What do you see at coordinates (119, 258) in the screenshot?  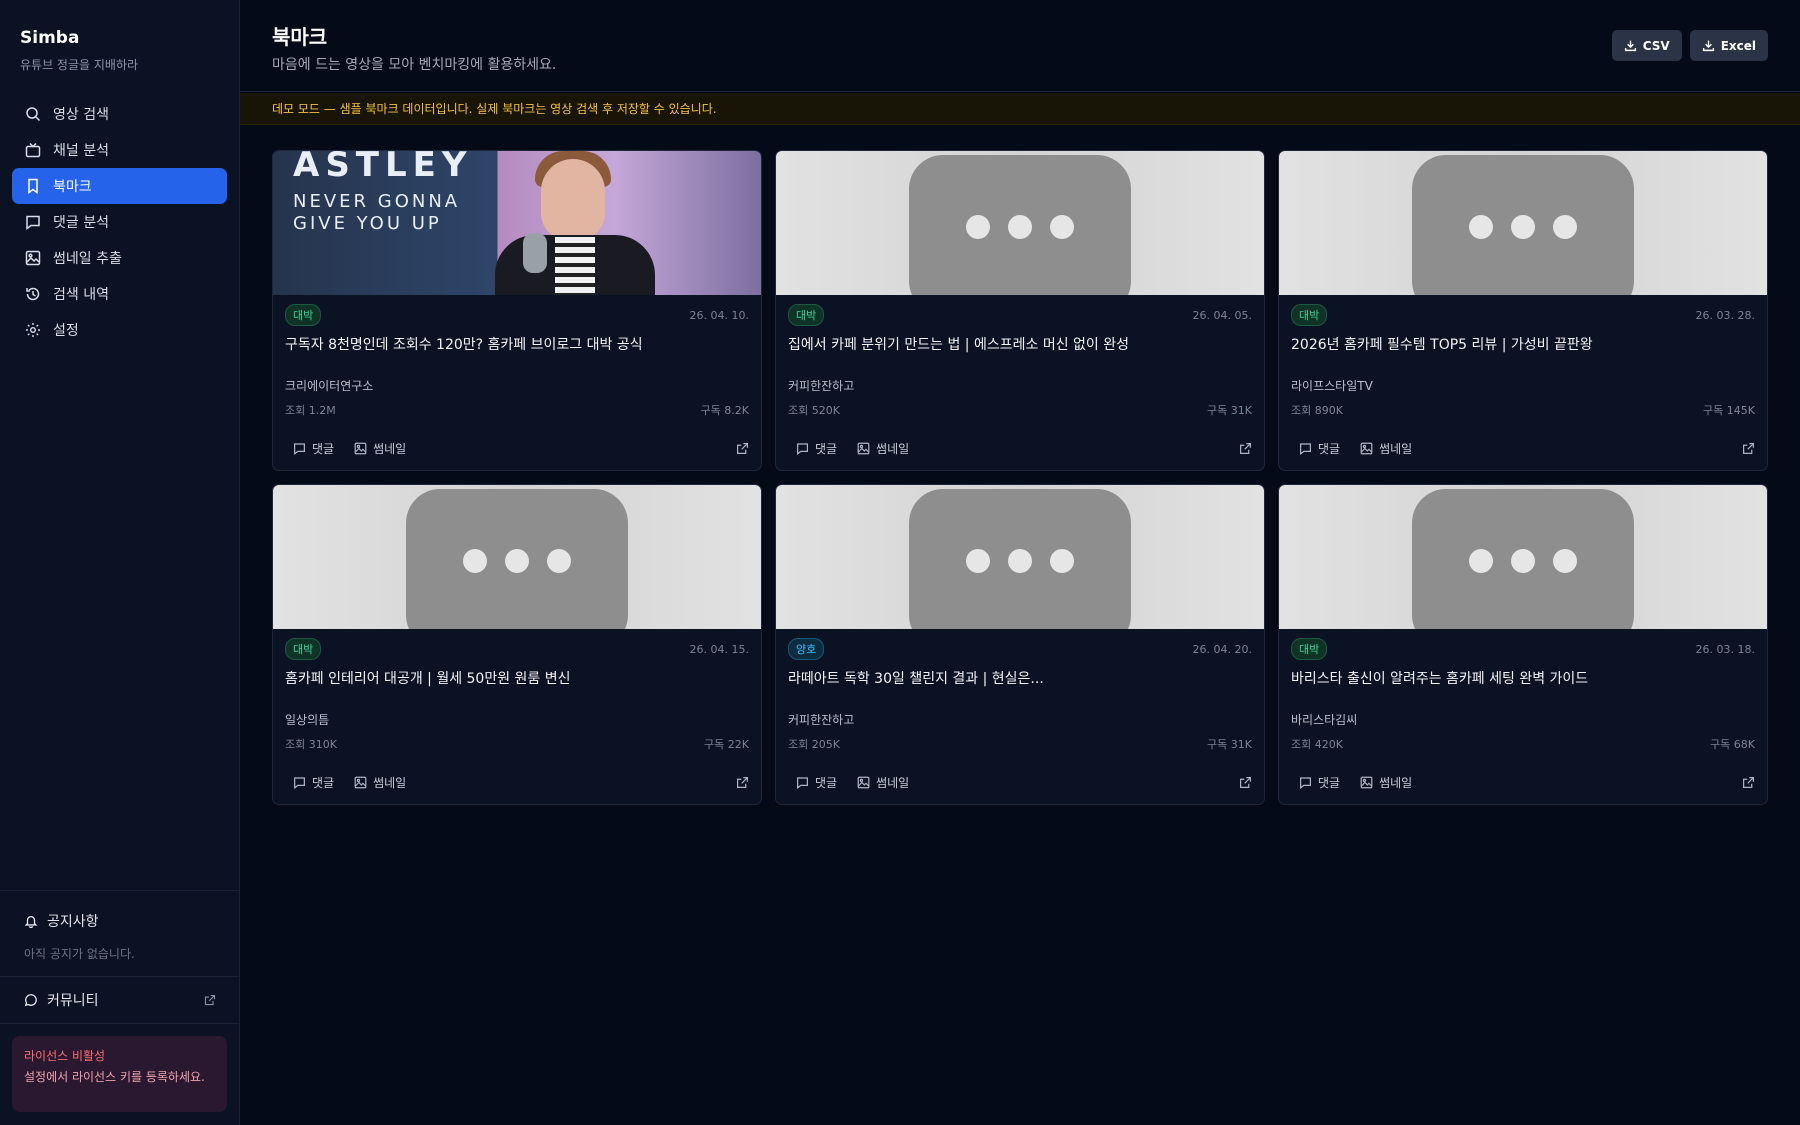 I see `sidebar-item-thumbnail-extract: 썸네일 추출` at bounding box center [119, 258].